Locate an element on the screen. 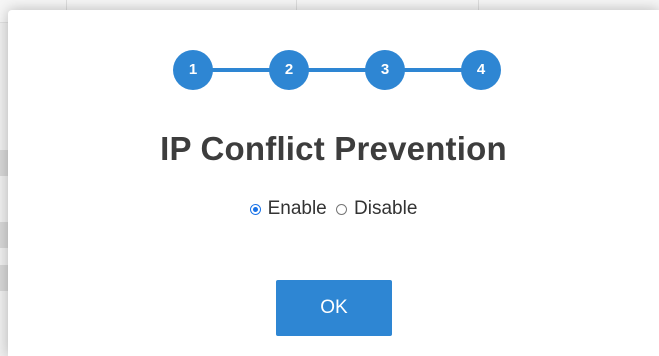 This screenshot has width=659, height=356. disable-option: Disable is located at coordinates (376, 209).